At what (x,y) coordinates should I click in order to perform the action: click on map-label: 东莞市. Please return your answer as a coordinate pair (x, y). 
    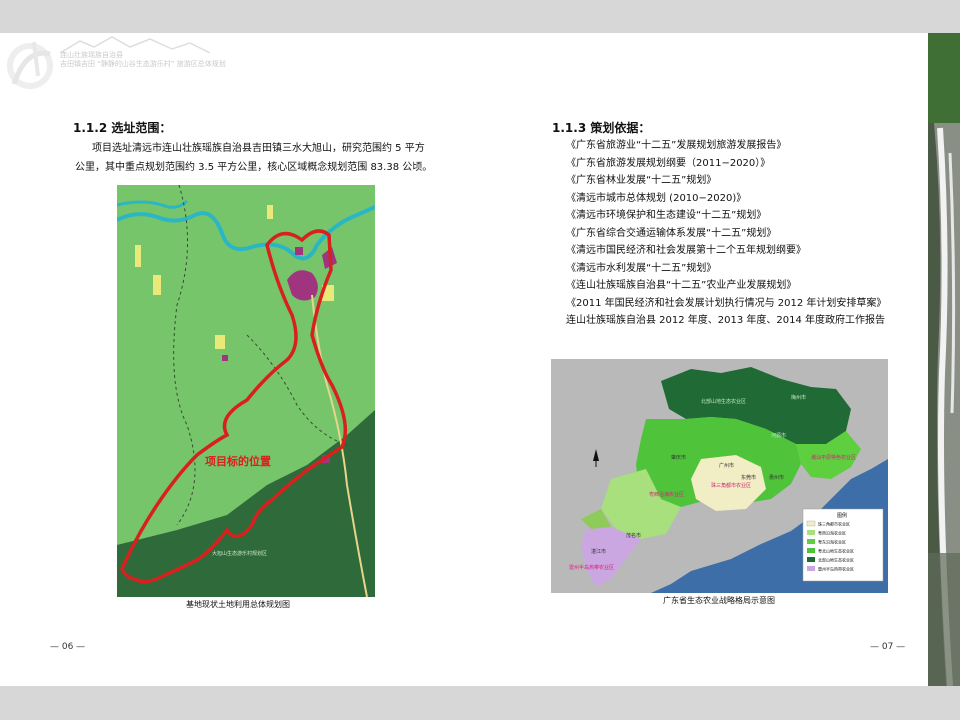
    Looking at the image, I should click on (748, 477).